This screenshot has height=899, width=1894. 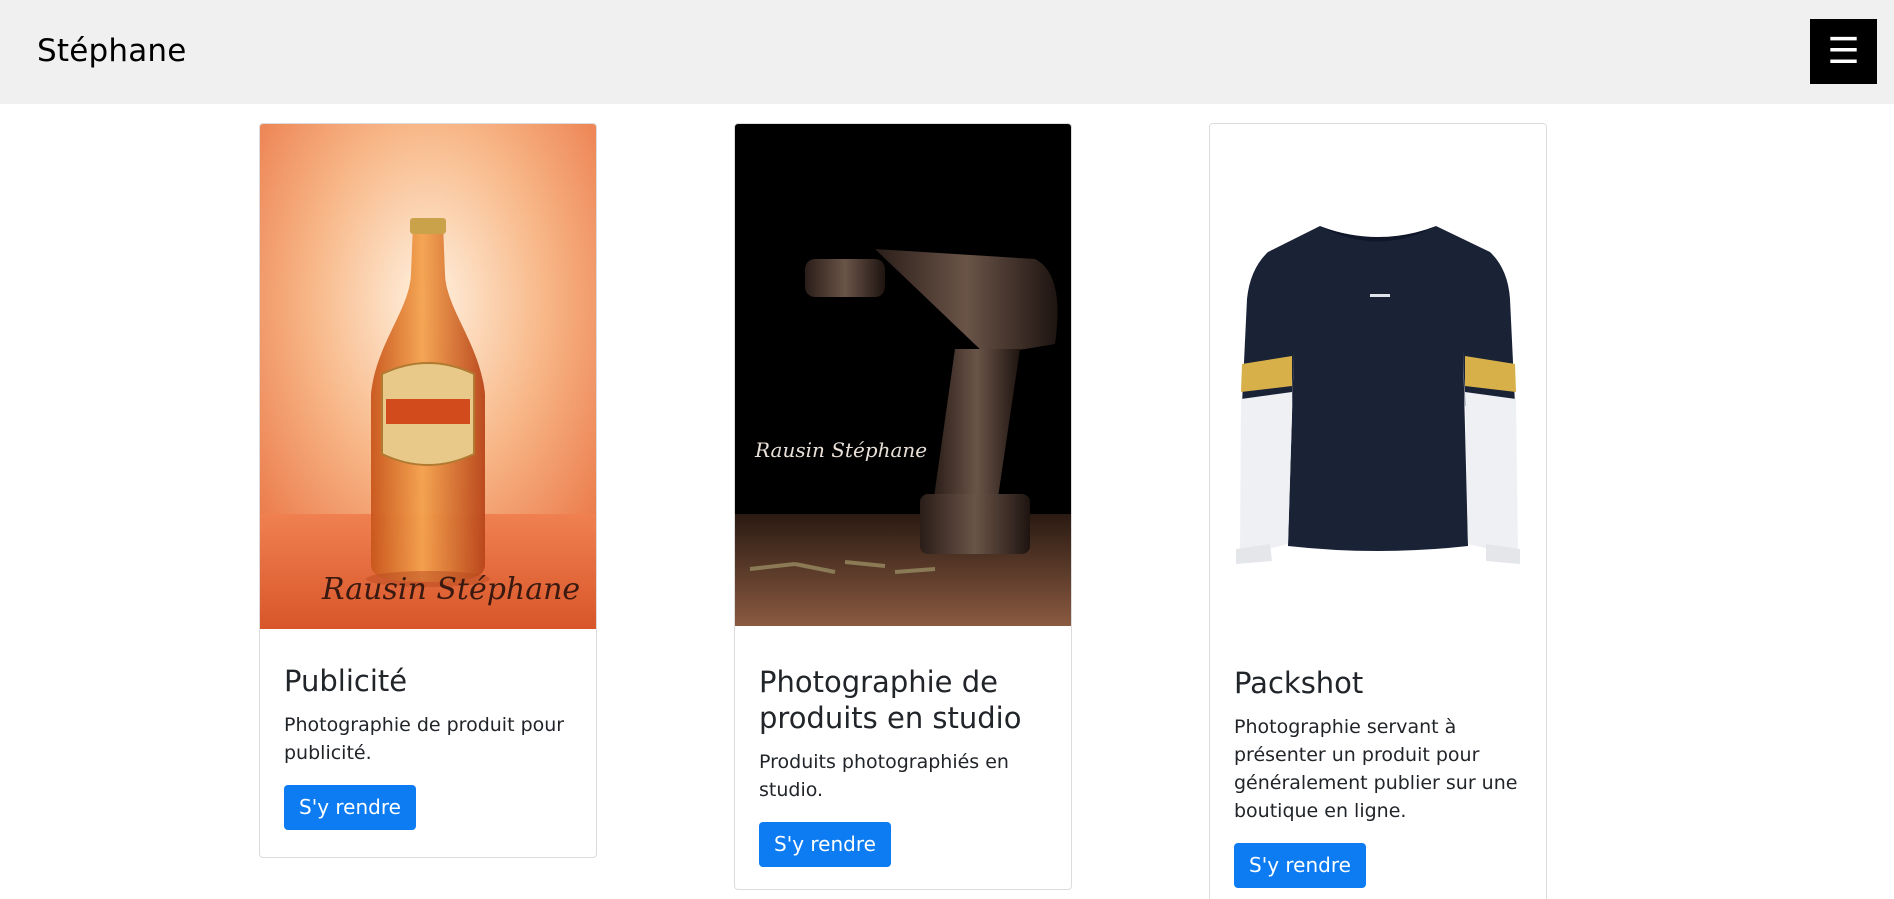 I want to click on card-text: Photographie de produit pour publicité., so click(x=424, y=739).